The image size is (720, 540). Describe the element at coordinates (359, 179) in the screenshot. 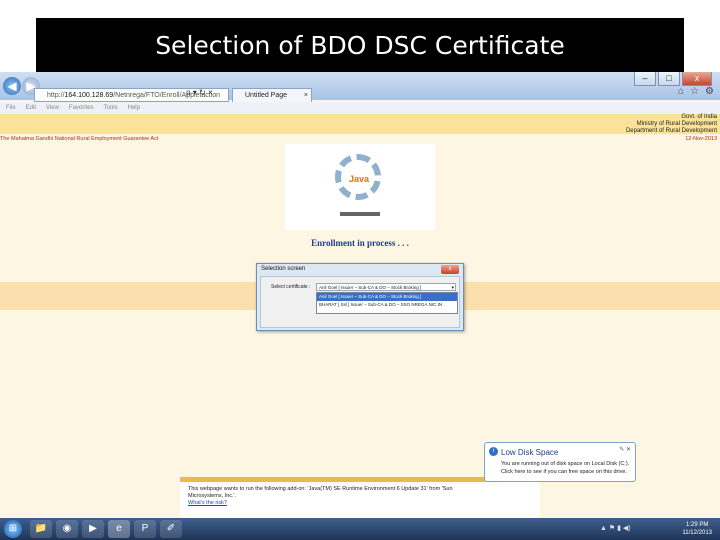

I see `java-cup-icon: Java` at that location.